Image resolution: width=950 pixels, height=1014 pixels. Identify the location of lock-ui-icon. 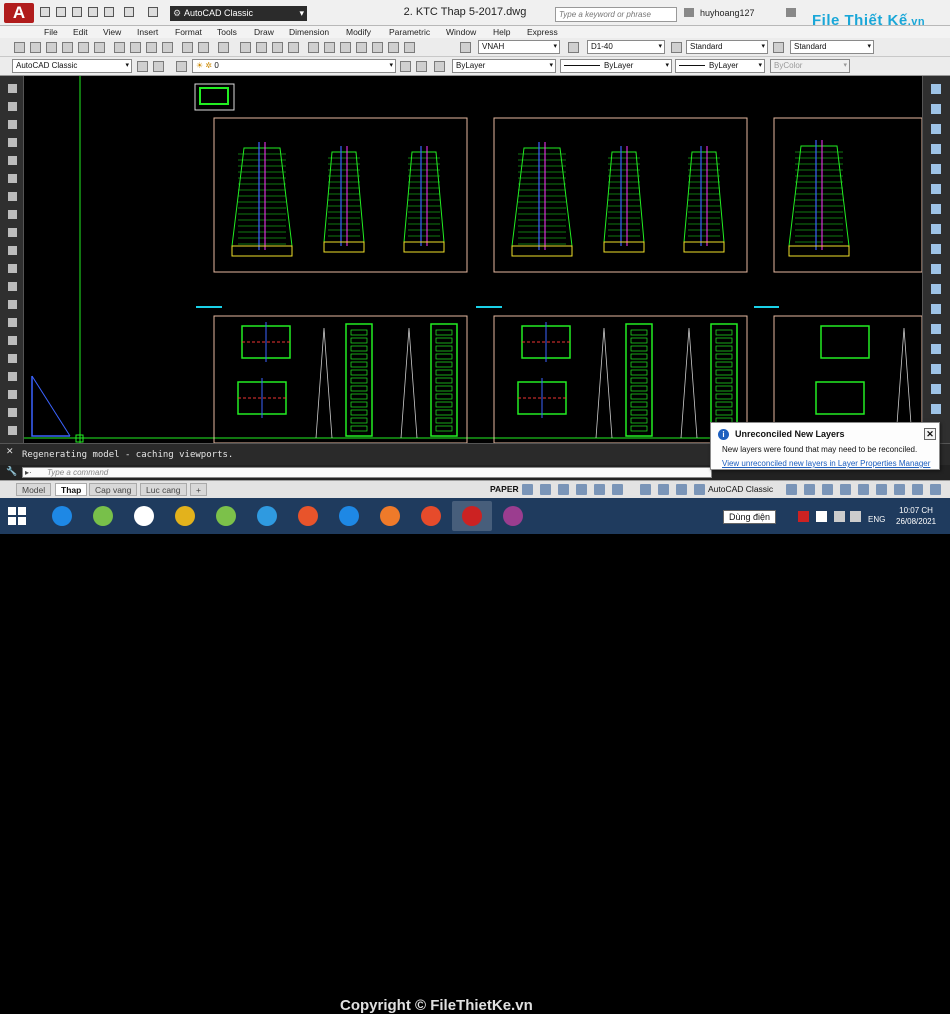
(809, 489).